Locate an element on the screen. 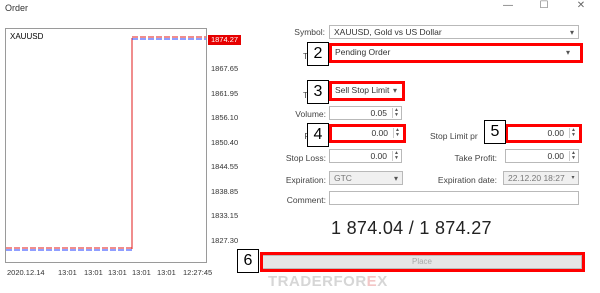 The image size is (600, 293). y-tick-label: 1856.10 is located at coordinates (225, 117).